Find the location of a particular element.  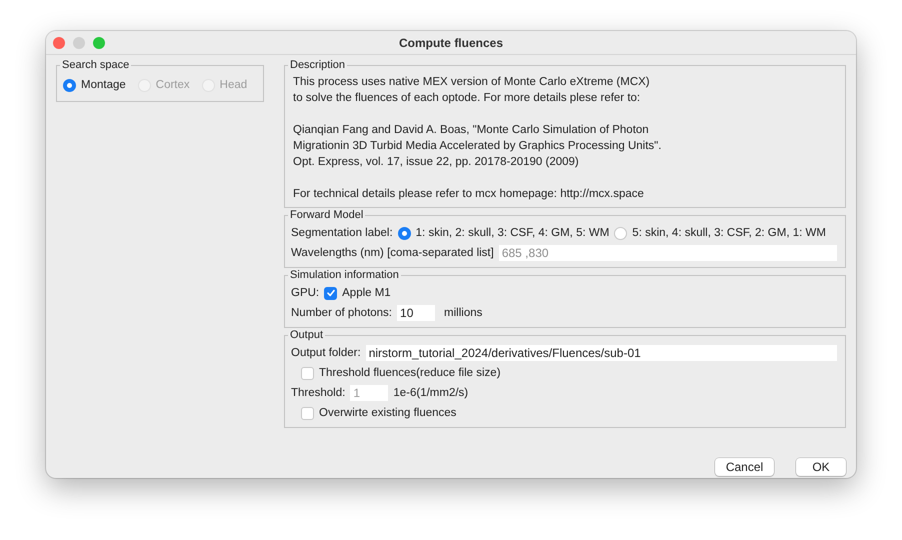

radio-label: Montage is located at coordinates (103, 85).